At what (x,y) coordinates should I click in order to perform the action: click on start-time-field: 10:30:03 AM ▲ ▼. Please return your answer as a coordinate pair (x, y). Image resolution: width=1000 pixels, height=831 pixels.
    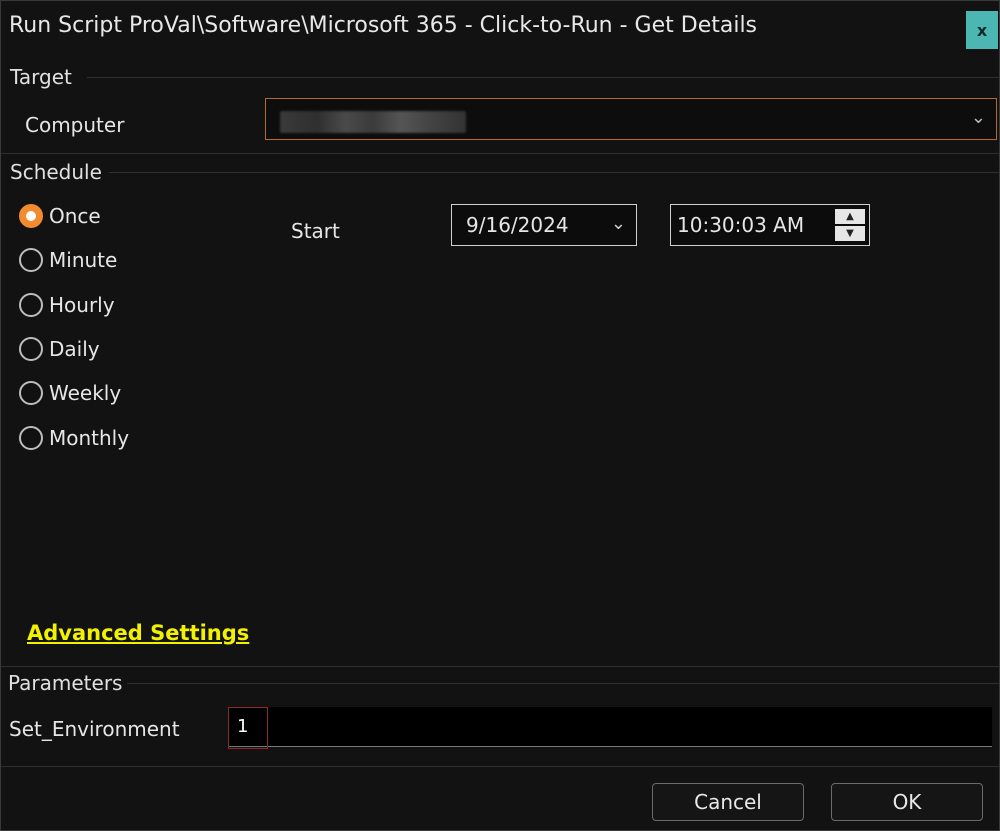
    Looking at the image, I should click on (770, 225).